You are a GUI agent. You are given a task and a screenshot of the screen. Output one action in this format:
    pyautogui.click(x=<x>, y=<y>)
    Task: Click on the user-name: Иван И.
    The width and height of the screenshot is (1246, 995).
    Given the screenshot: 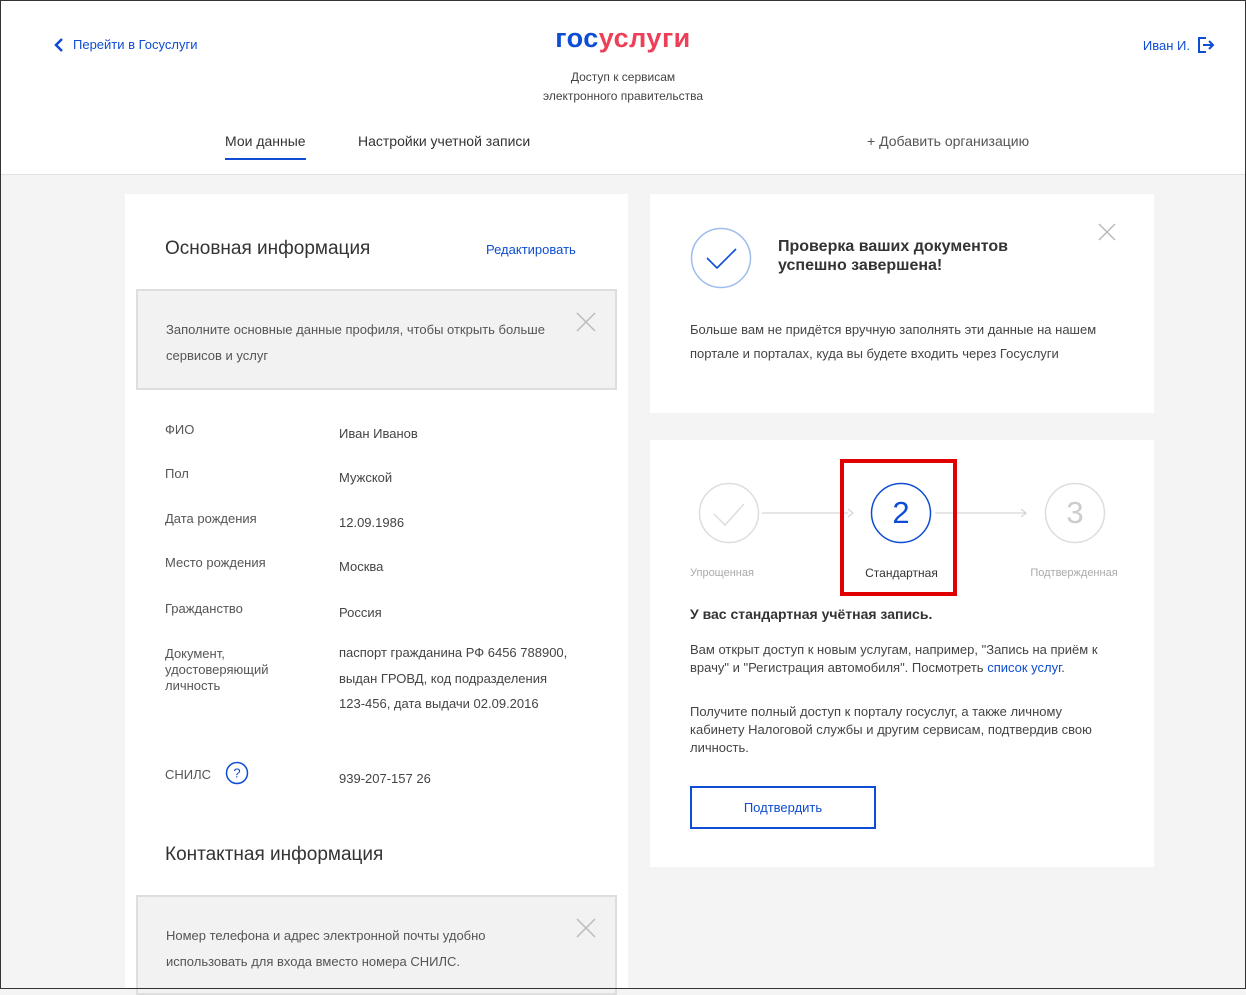 What is the action you would take?
    pyautogui.click(x=1166, y=45)
    